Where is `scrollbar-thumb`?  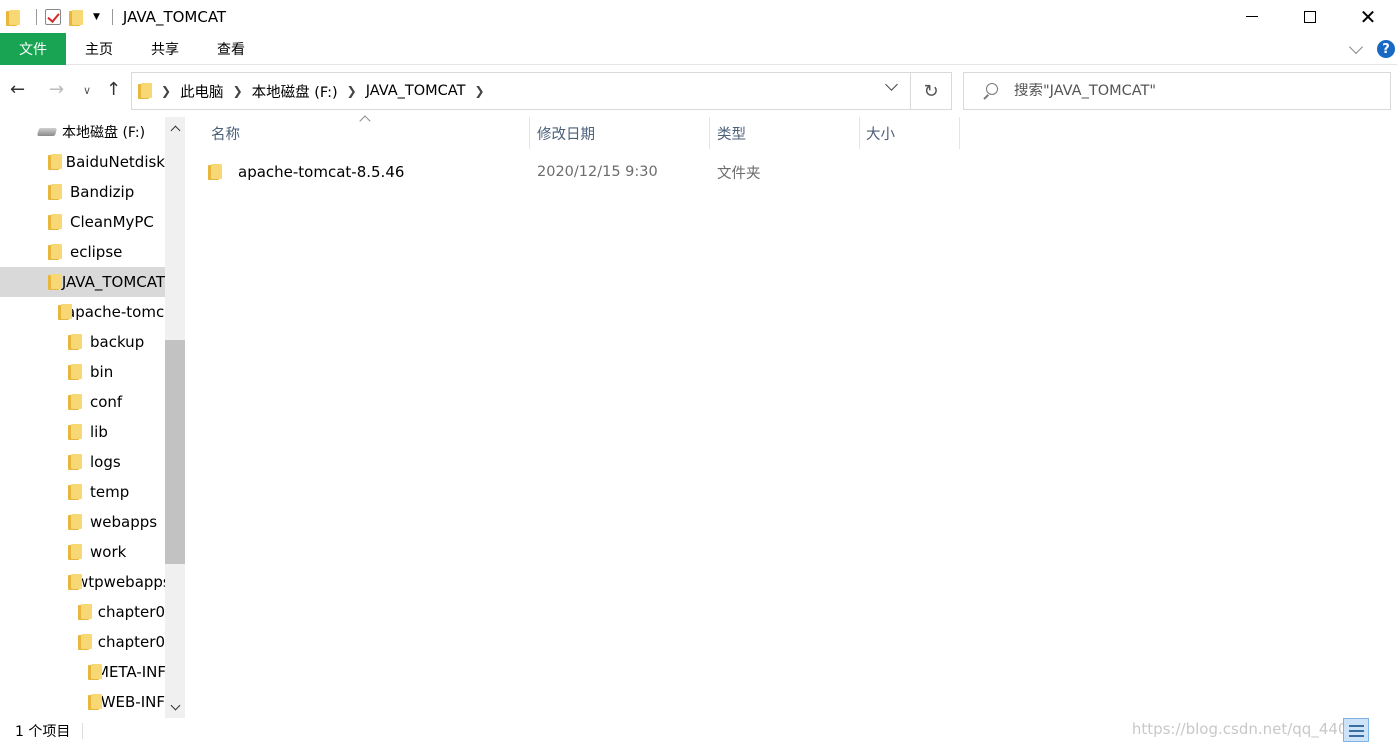
scrollbar-thumb is located at coordinates (175, 452).